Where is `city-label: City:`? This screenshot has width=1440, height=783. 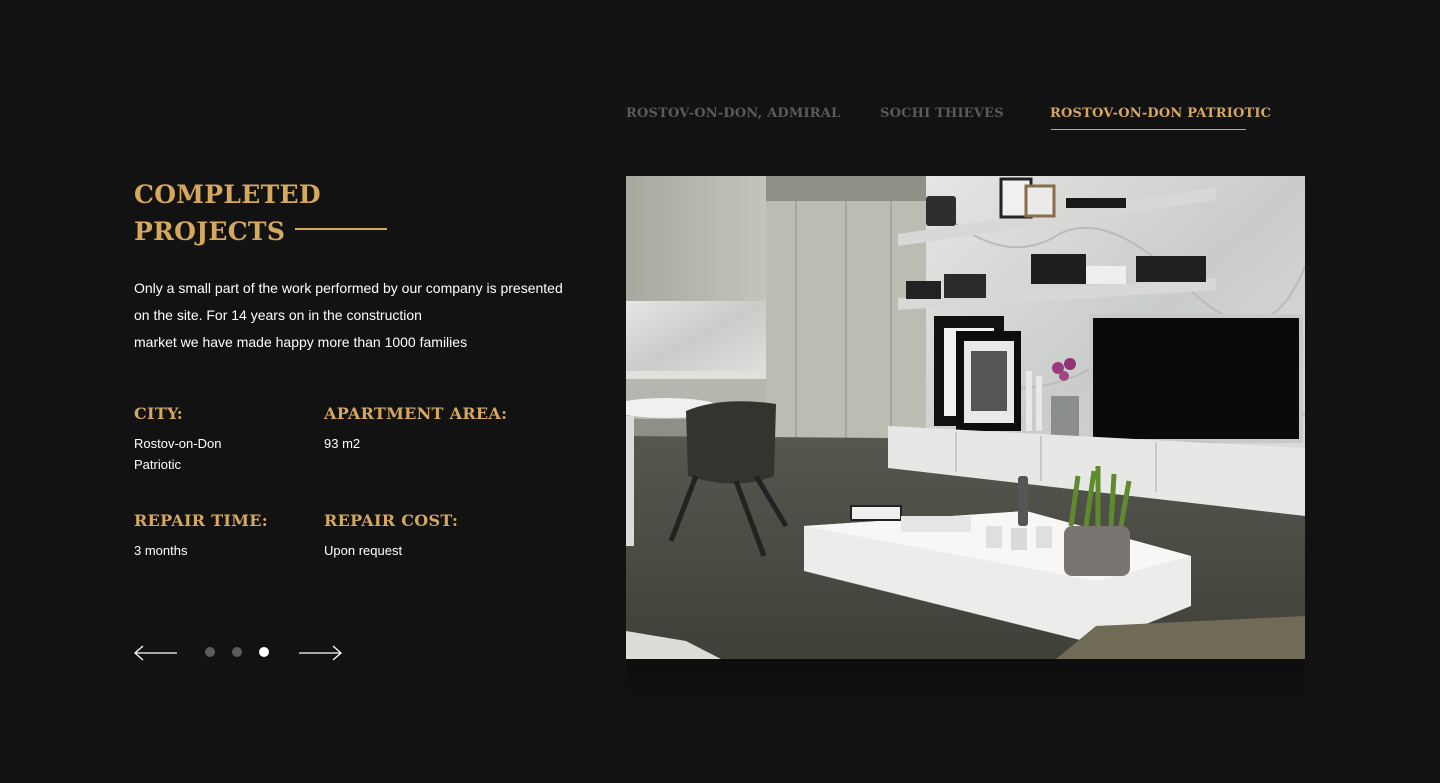
city-label: City: is located at coordinates (158, 413).